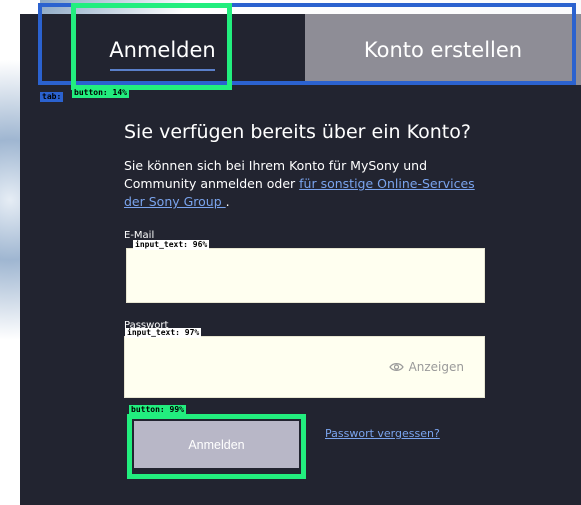  I want to click on tab-detection-label: tab:, so click(52, 97).